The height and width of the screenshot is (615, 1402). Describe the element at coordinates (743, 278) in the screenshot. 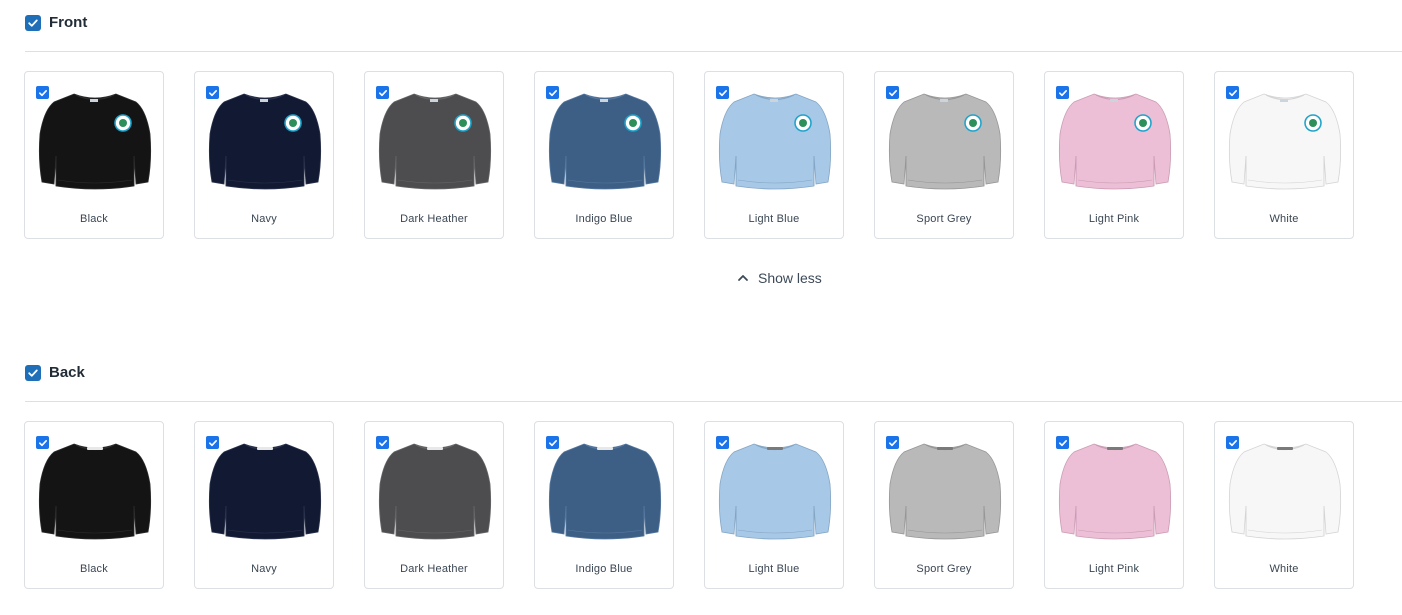

I see `chevron-up-icon` at that location.